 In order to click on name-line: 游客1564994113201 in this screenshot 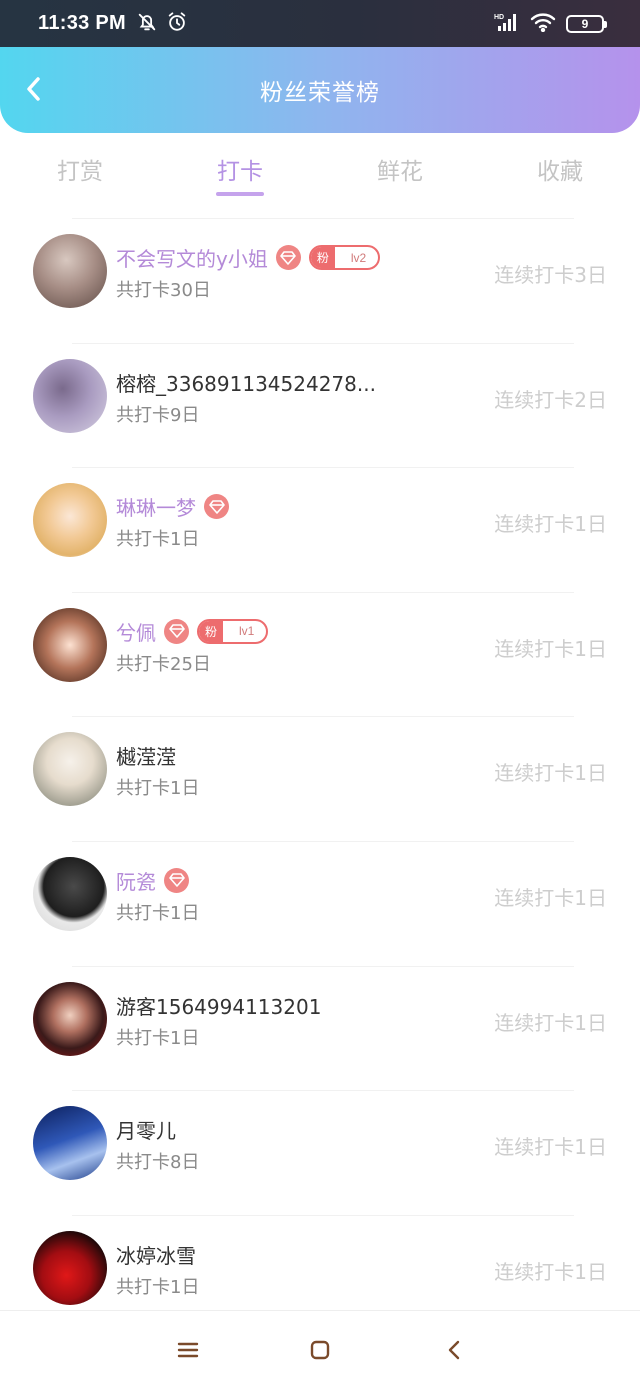, I will do `click(218, 1005)`.